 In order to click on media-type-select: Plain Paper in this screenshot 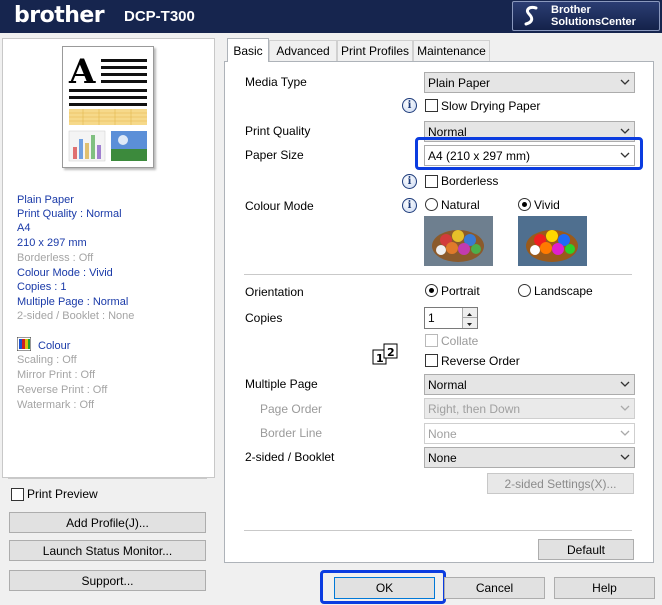, I will do `click(529, 82)`.